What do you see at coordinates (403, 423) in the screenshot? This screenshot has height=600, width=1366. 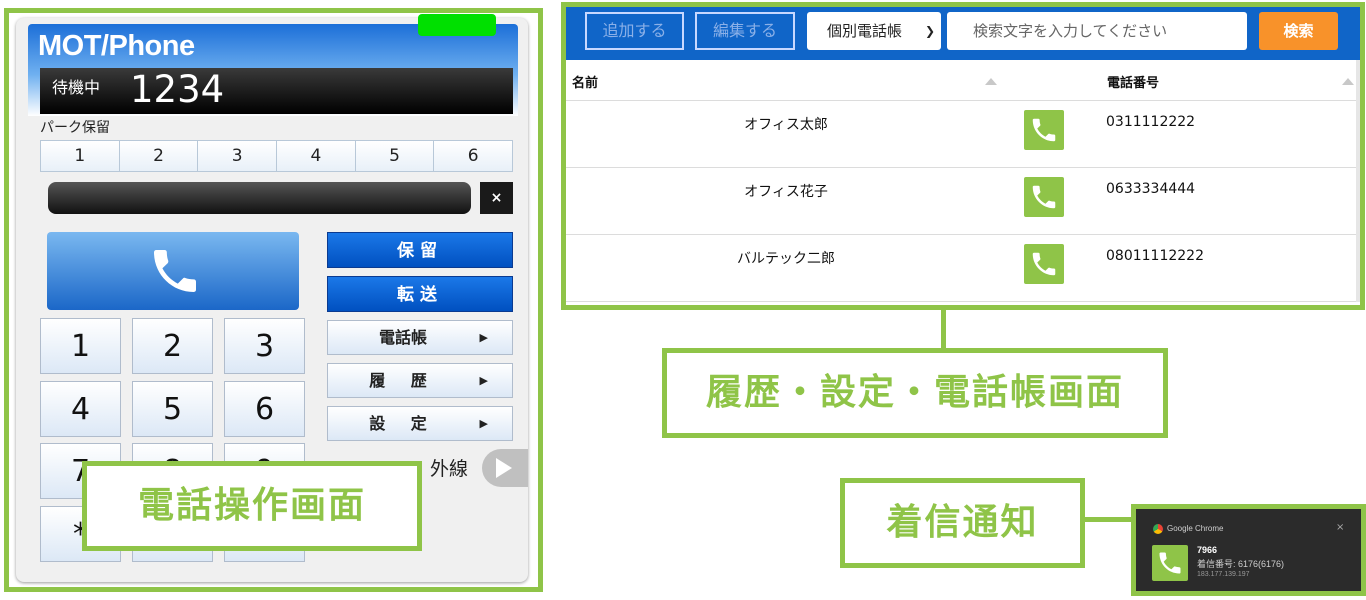 I see `settings-menu-label: 設 定` at bounding box center [403, 423].